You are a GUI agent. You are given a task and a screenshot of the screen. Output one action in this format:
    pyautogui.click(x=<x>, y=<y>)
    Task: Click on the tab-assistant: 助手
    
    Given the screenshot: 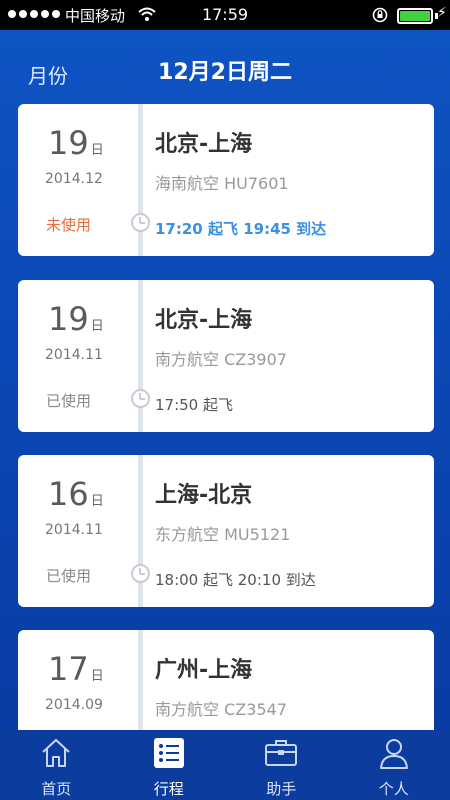 What is the action you would take?
    pyautogui.click(x=281, y=765)
    